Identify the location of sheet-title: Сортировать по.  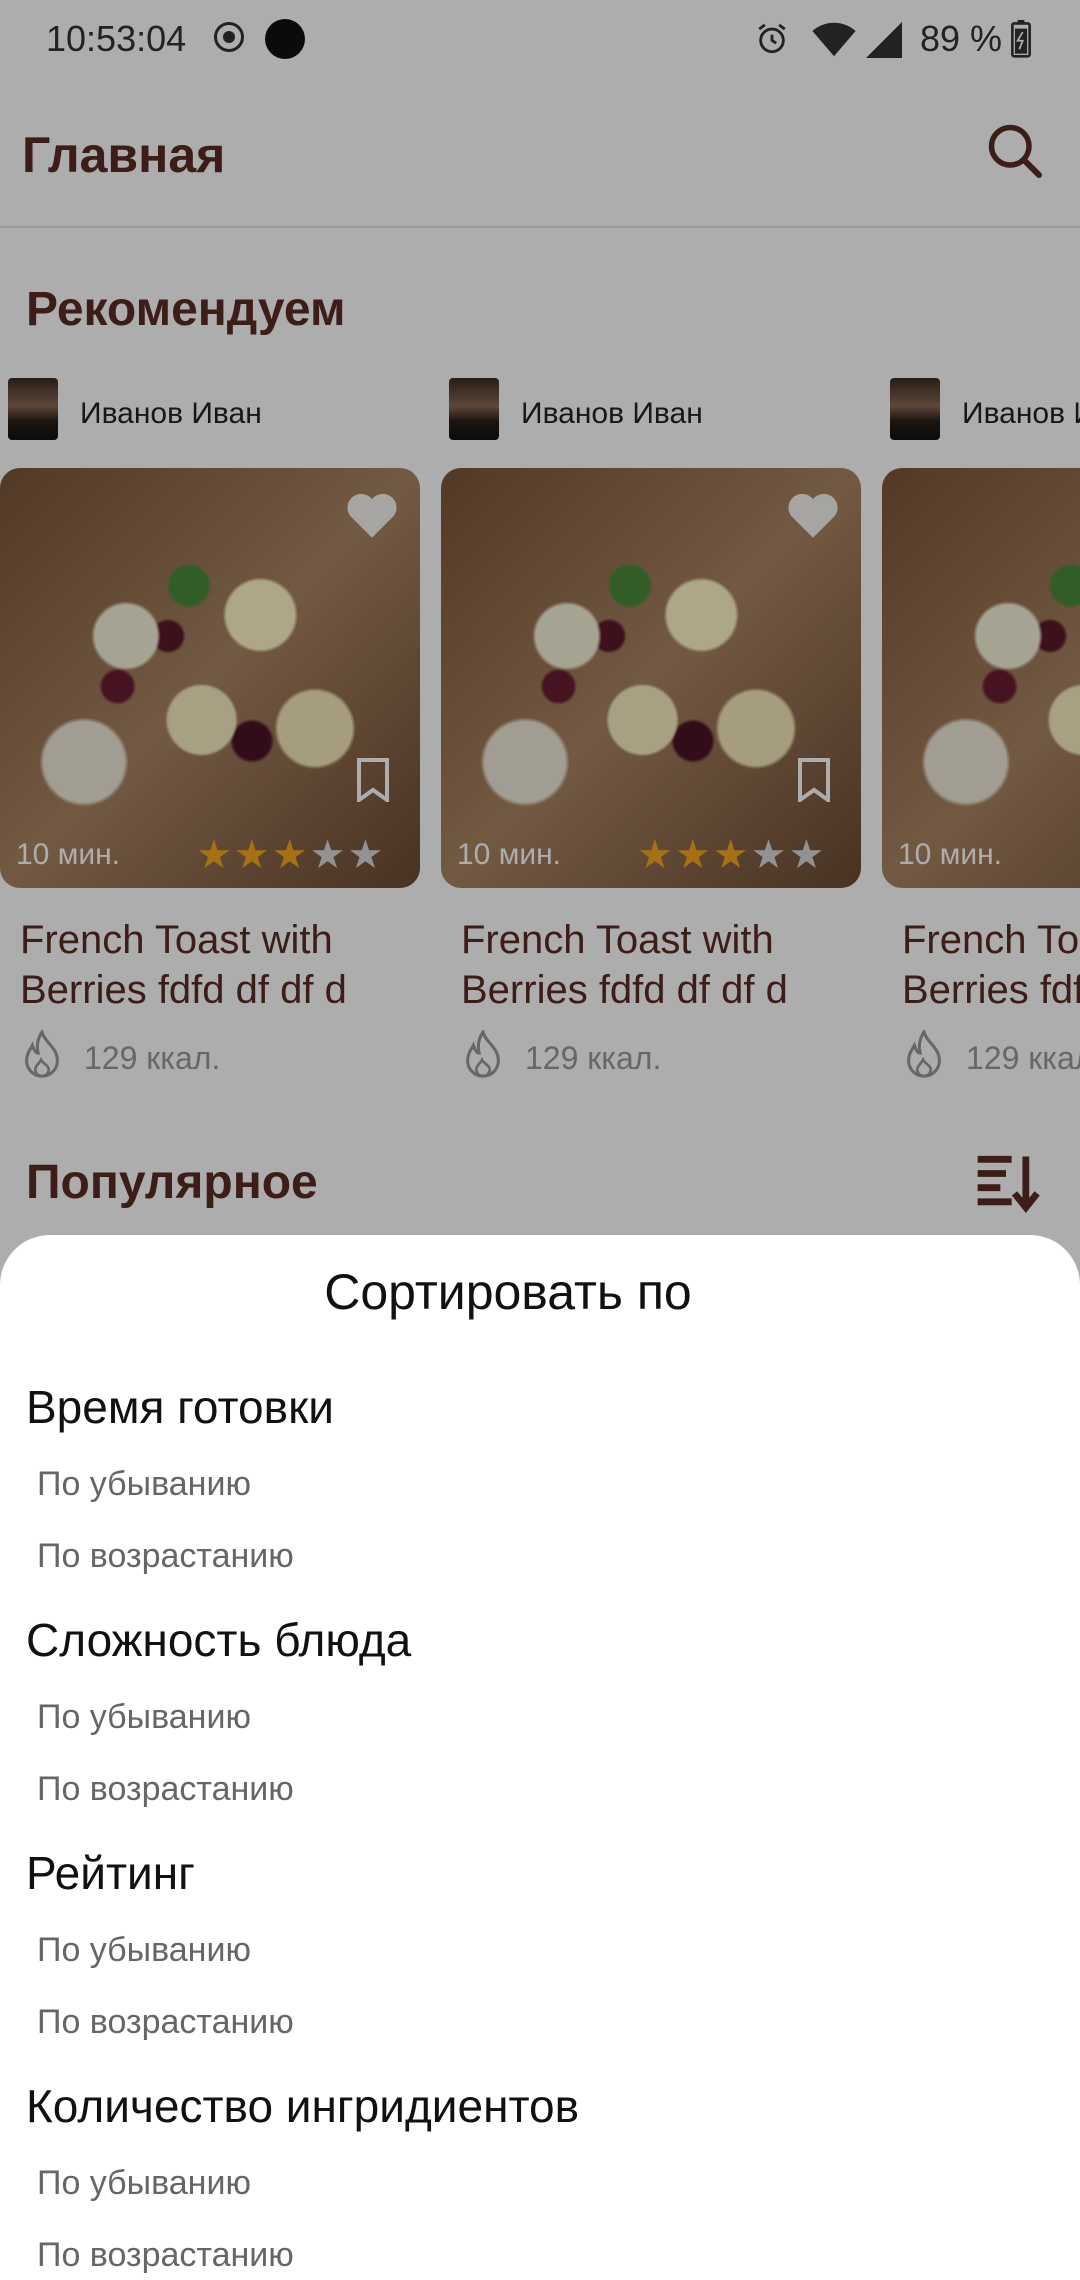
(508, 1292).